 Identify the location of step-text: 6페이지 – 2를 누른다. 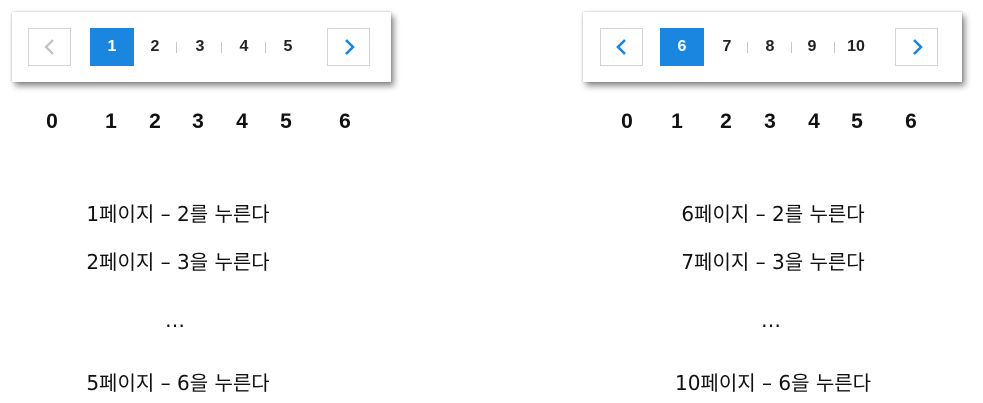
(773, 214).